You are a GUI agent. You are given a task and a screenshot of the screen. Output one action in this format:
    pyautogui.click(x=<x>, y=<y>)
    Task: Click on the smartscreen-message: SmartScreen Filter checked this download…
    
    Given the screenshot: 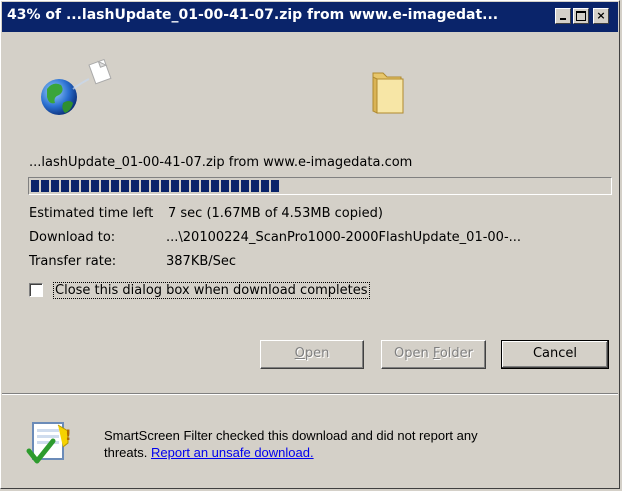 What is the action you would take?
    pyautogui.click(x=339, y=444)
    